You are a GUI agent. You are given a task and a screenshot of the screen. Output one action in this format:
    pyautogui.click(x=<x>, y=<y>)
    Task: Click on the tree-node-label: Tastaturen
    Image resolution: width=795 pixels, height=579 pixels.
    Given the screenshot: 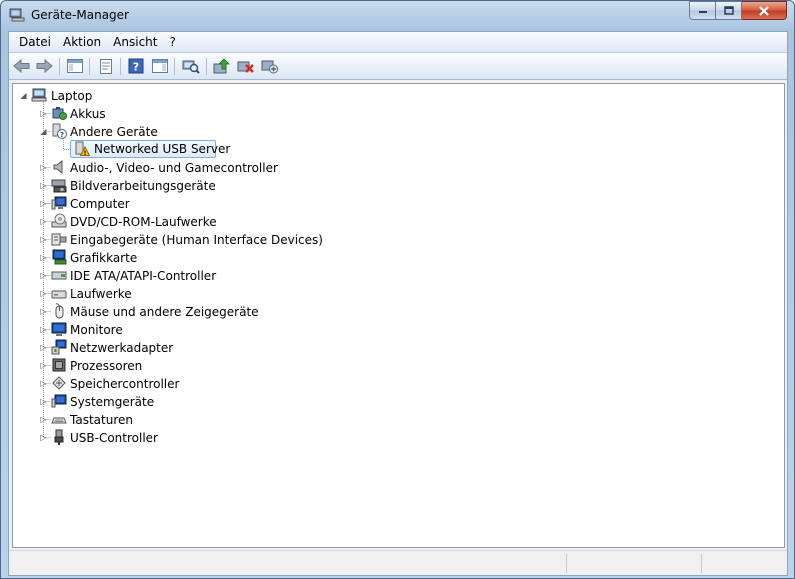 What is the action you would take?
    pyautogui.click(x=101, y=420)
    